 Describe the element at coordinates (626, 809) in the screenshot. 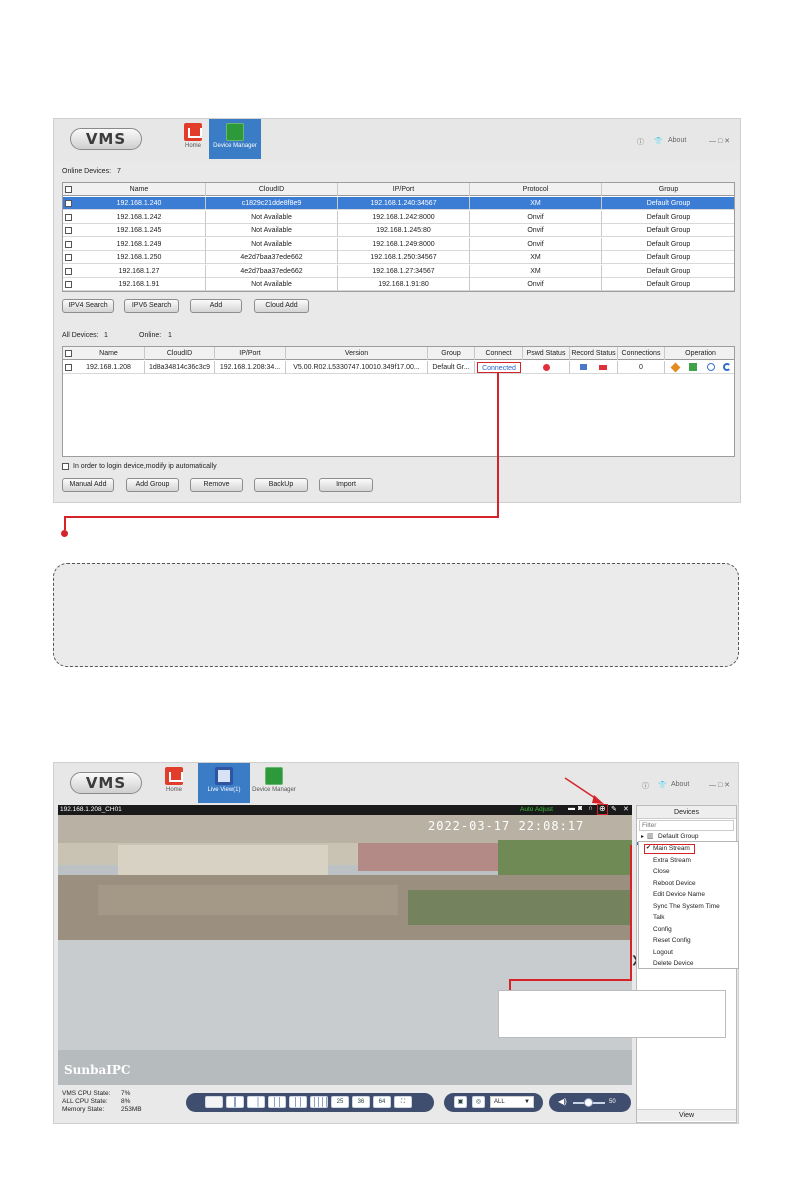

I see `close-icon: ✕` at that location.